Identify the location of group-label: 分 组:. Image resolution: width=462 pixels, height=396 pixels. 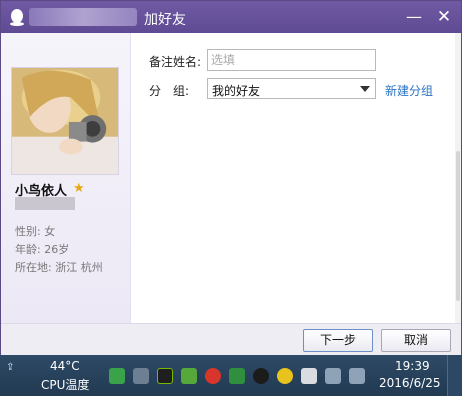
(169, 91).